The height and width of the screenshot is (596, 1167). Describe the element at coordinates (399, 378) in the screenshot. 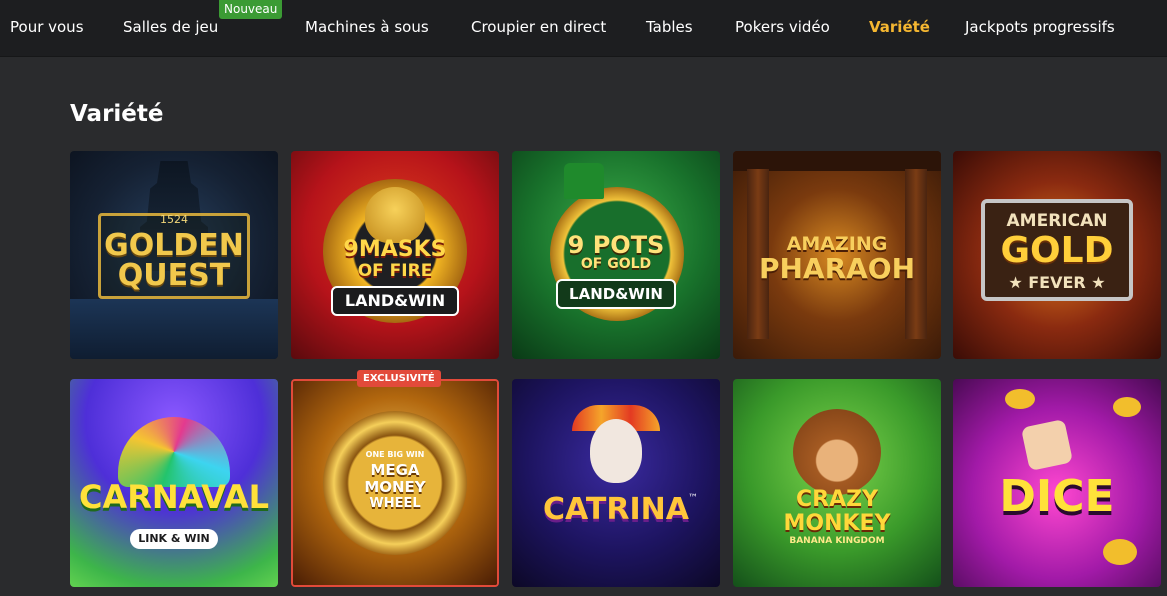

I see `exclusive-badge: EXCLUSIVITÉ` at that location.